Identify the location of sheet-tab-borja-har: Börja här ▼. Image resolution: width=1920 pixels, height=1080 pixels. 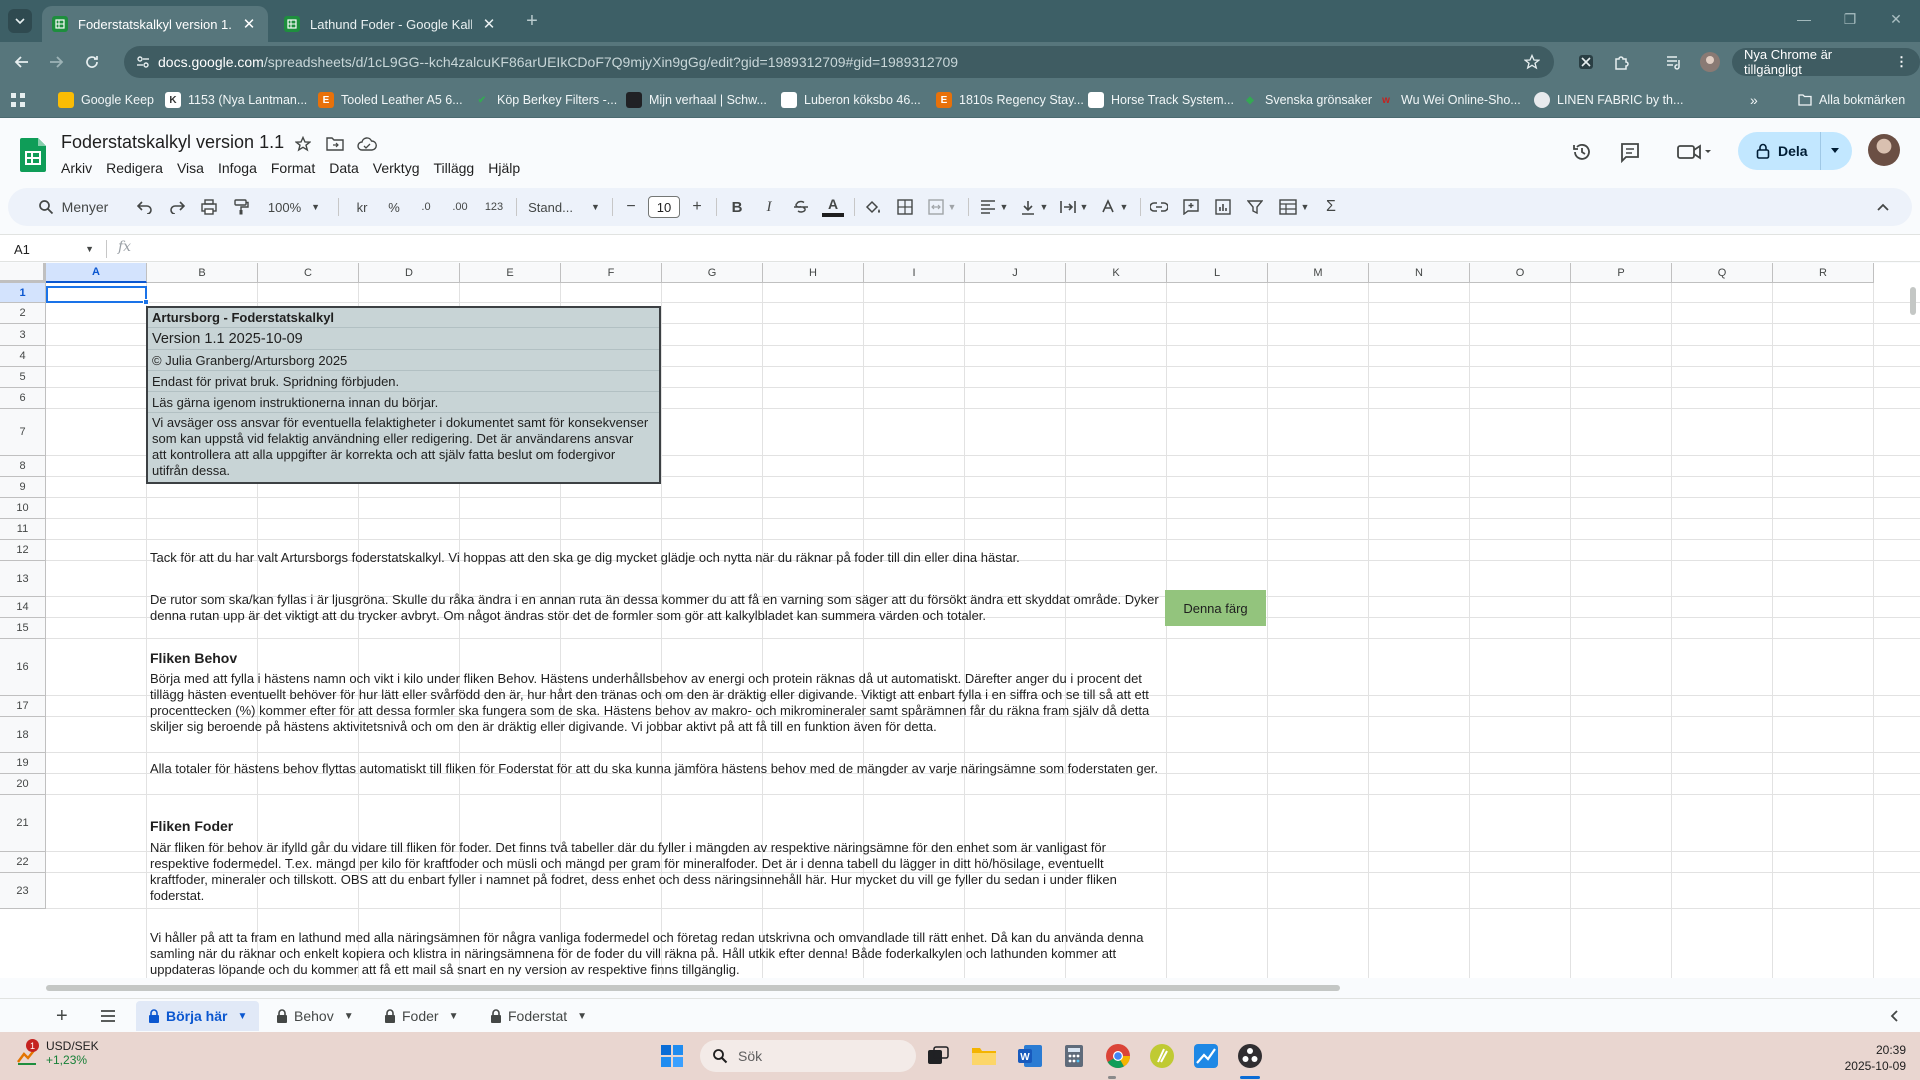
(198, 1016).